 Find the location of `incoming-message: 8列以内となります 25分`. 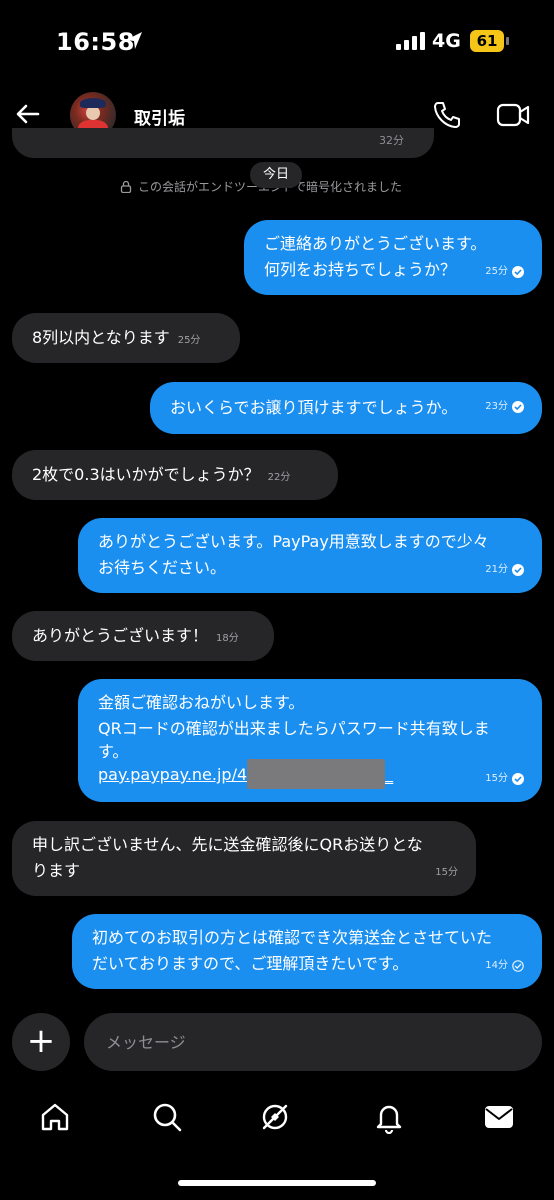

incoming-message: 8列以内となります 25分 is located at coordinates (126, 338).